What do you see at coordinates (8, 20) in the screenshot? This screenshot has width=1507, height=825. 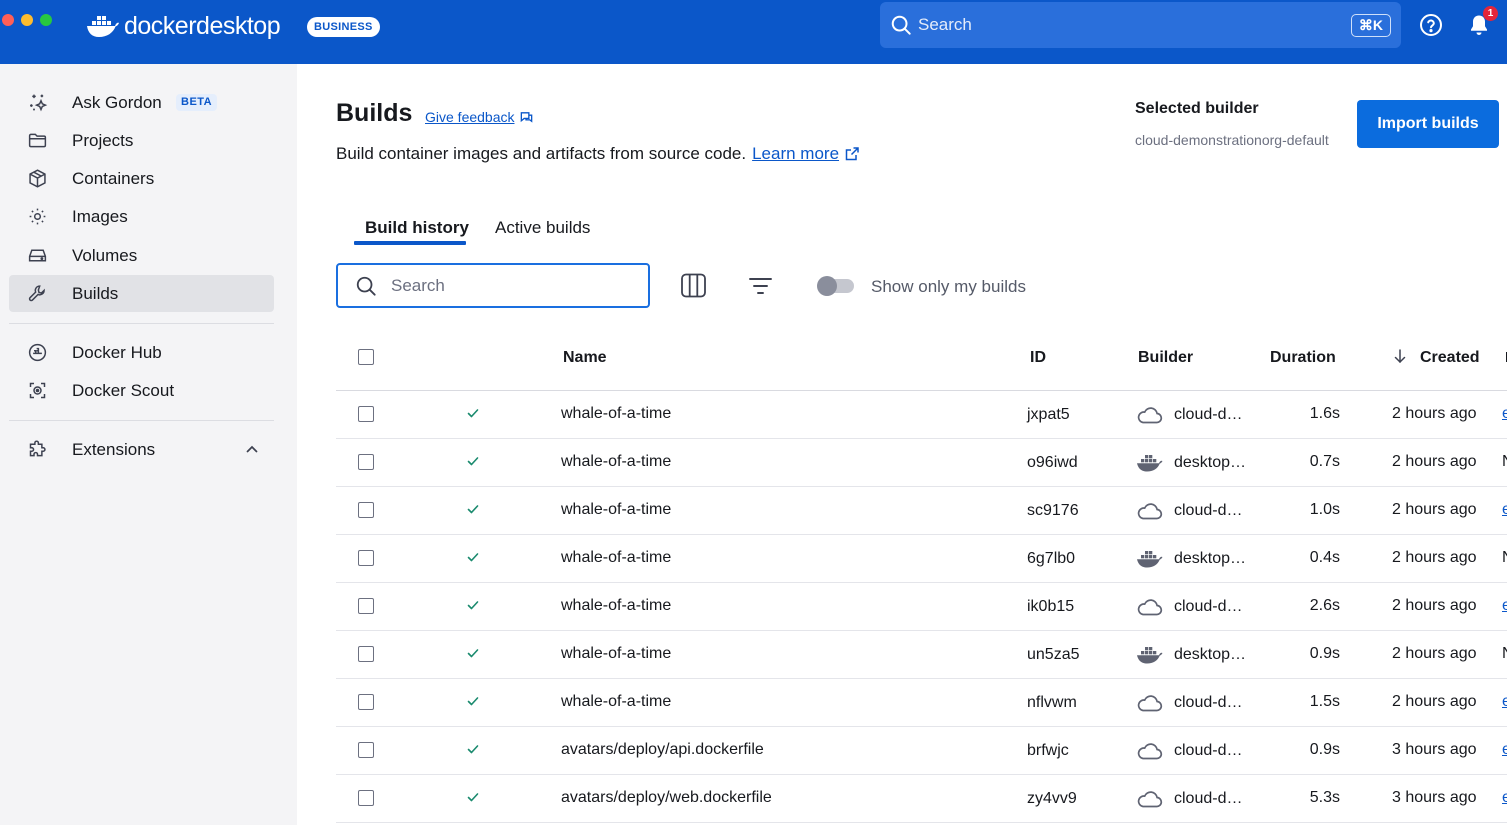 I see `window-close-button` at bounding box center [8, 20].